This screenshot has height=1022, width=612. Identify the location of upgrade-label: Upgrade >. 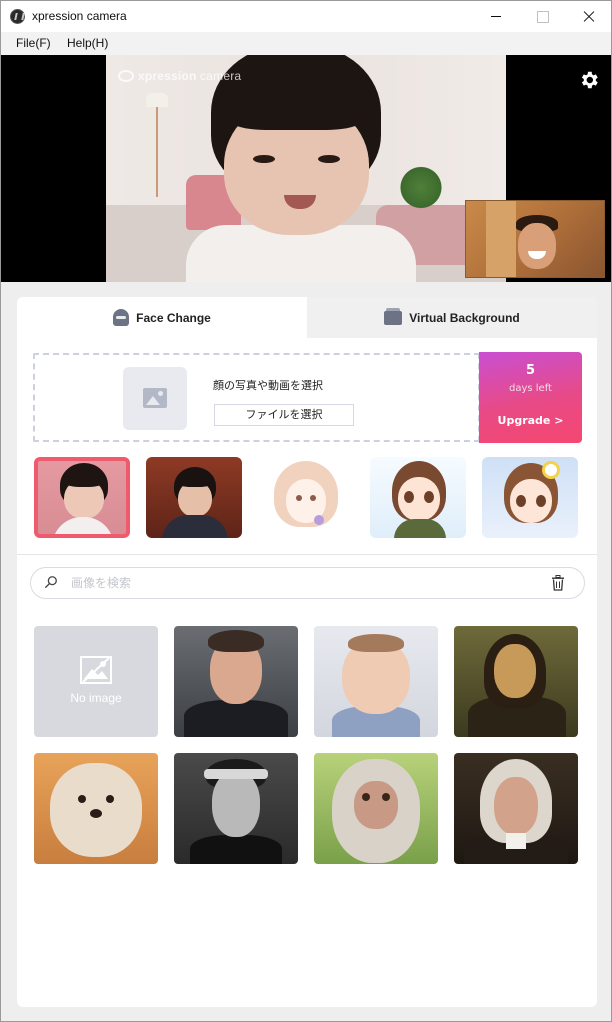
(530, 420).